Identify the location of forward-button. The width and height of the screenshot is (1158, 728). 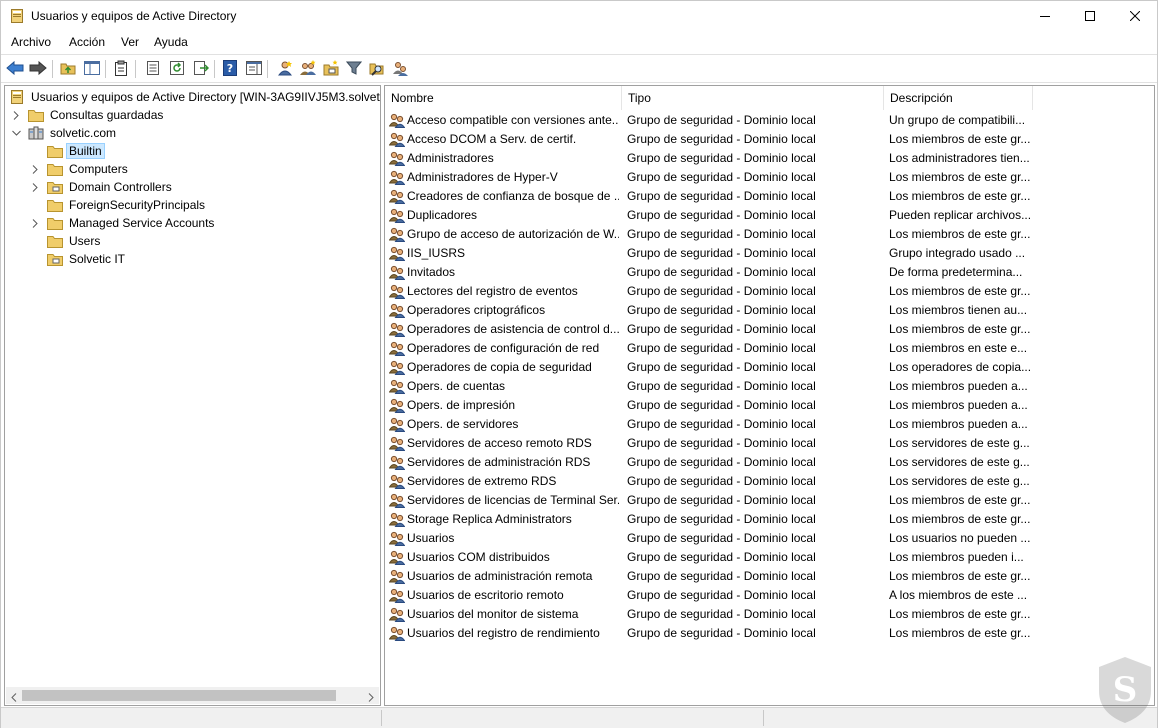
(38, 69).